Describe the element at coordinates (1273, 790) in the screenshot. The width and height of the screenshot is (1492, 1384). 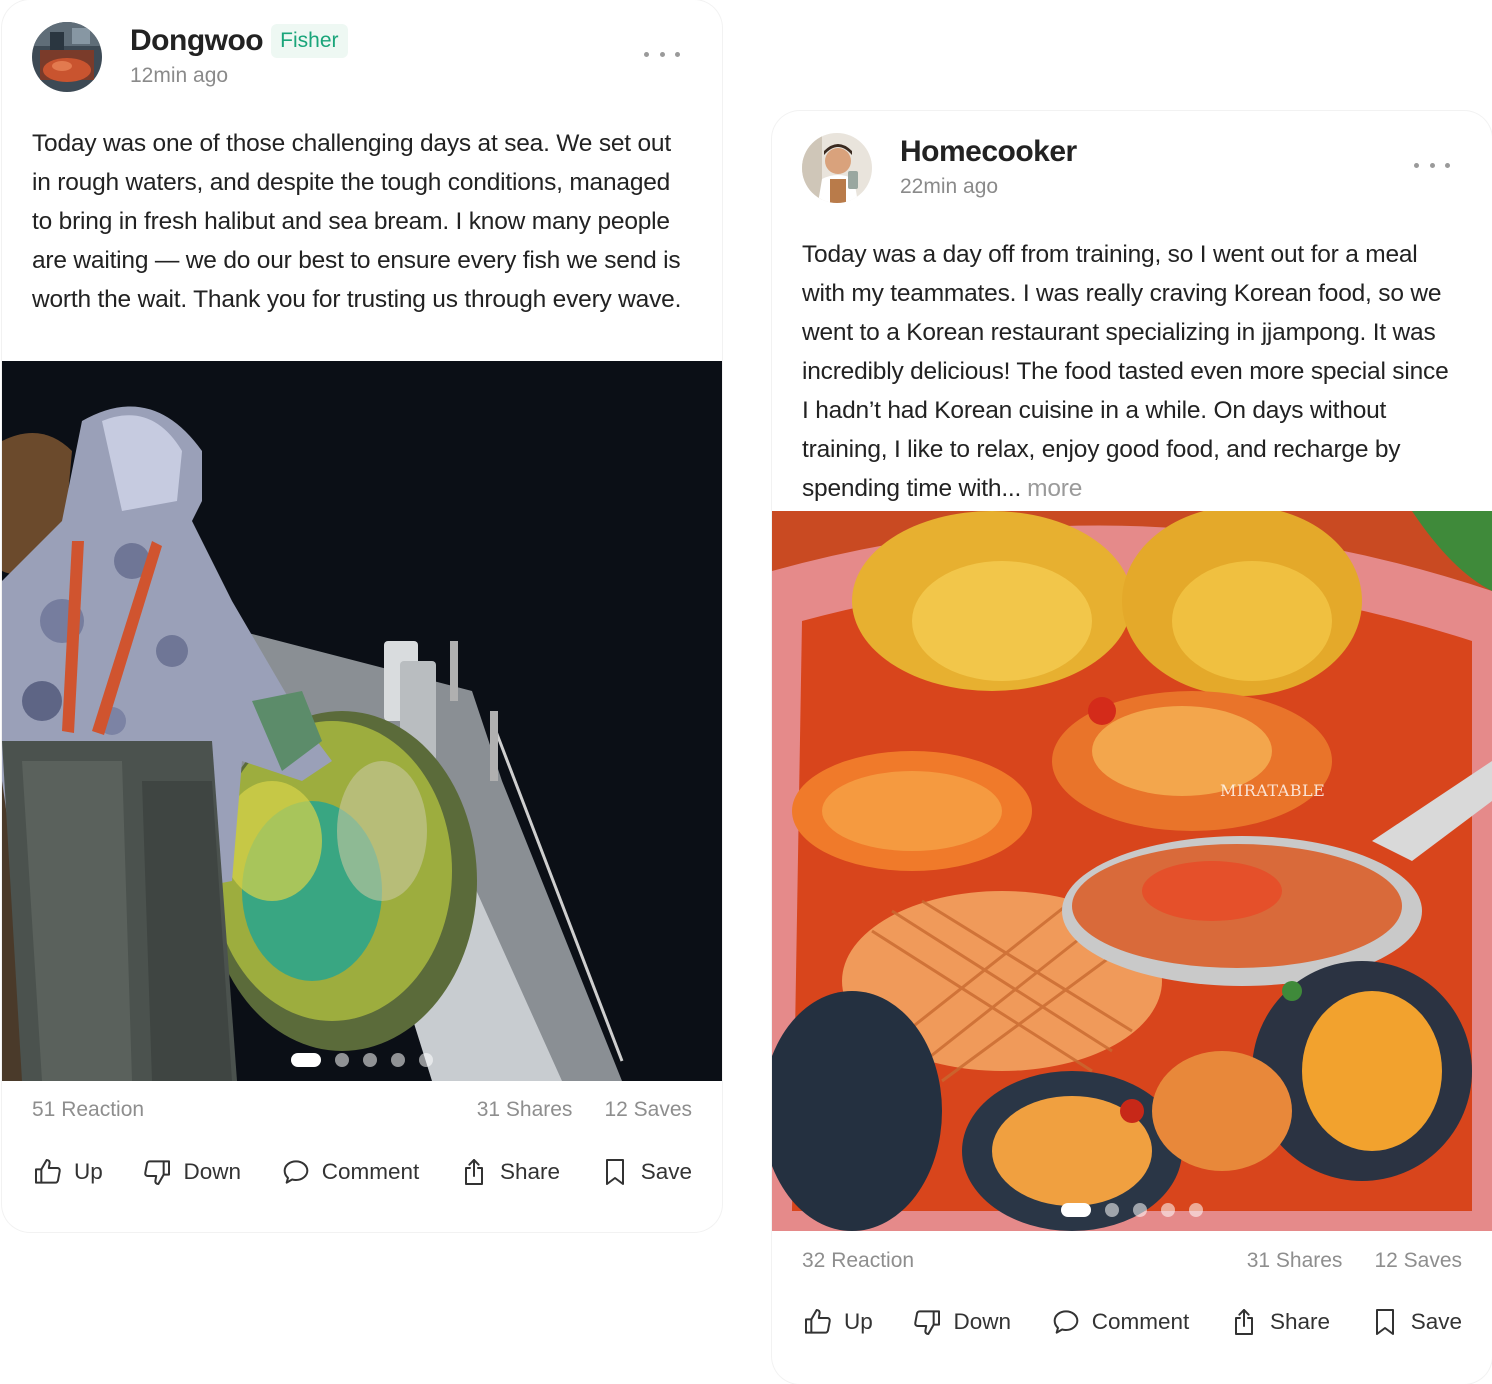
I see `image-watermark: MIRATABLE` at that location.